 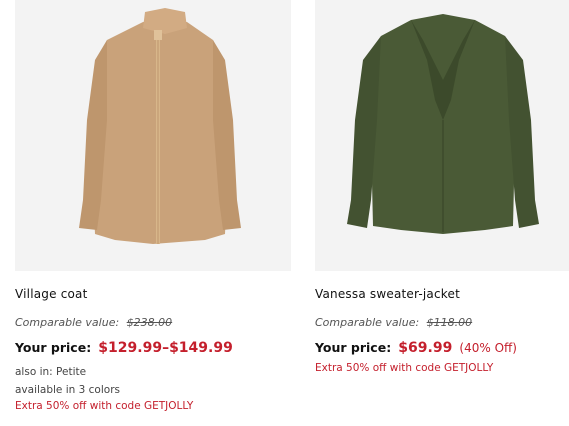 I want to click on product-name: Vanessa sweater-jacket, so click(x=387, y=294).